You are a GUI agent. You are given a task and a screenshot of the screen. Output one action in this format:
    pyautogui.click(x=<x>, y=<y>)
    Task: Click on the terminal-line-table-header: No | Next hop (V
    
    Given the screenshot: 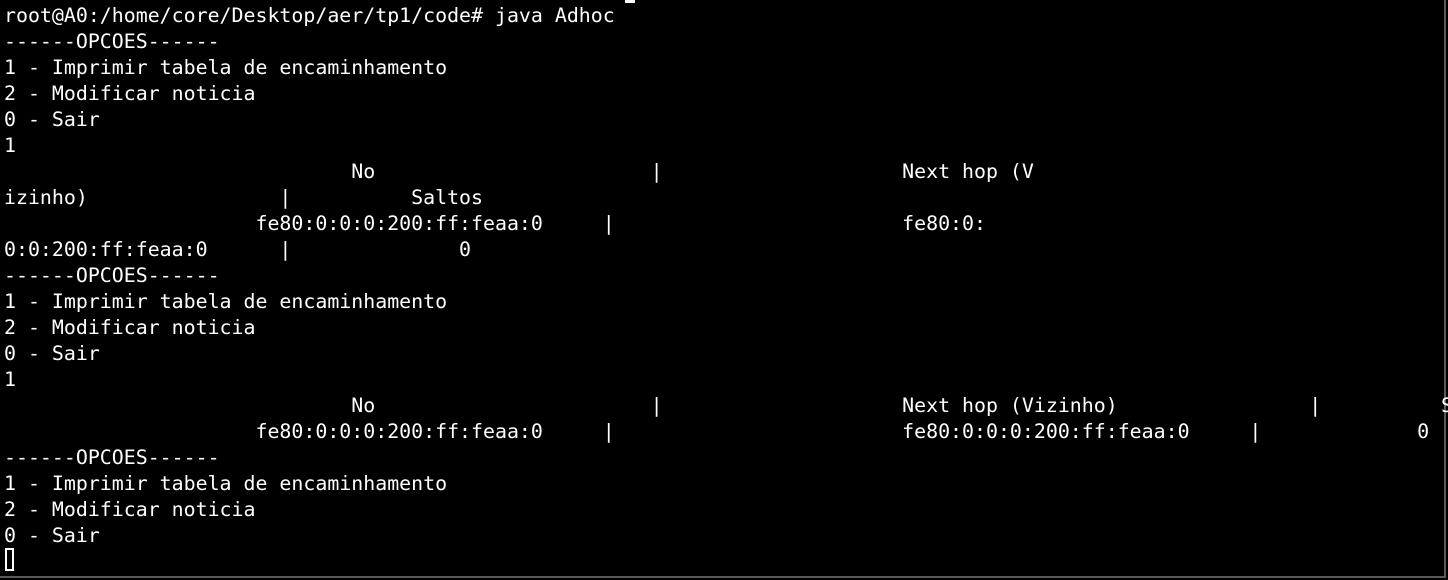 What is the action you would take?
    pyautogui.click(x=519, y=171)
    